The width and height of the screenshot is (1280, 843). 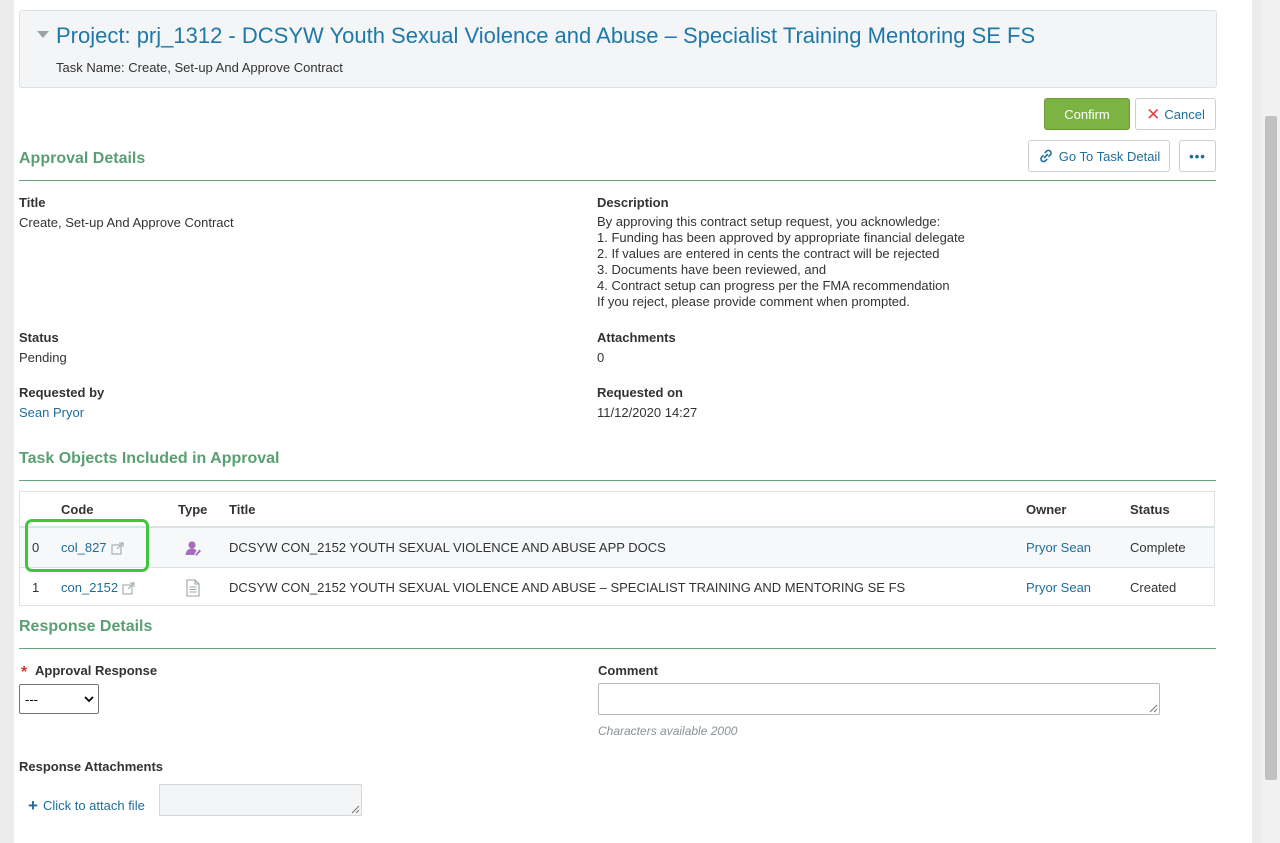 I want to click on requested-on-label: Requested on, so click(x=640, y=392).